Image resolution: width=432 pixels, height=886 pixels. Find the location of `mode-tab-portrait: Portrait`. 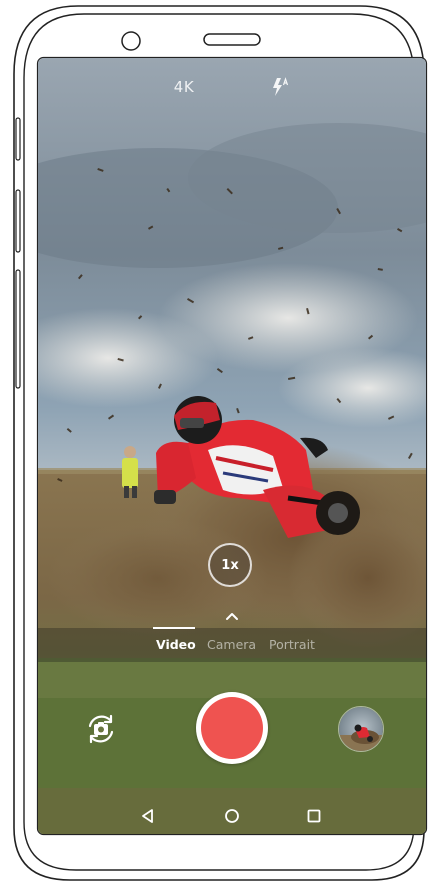

mode-tab-portrait: Portrait is located at coordinates (292, 644).